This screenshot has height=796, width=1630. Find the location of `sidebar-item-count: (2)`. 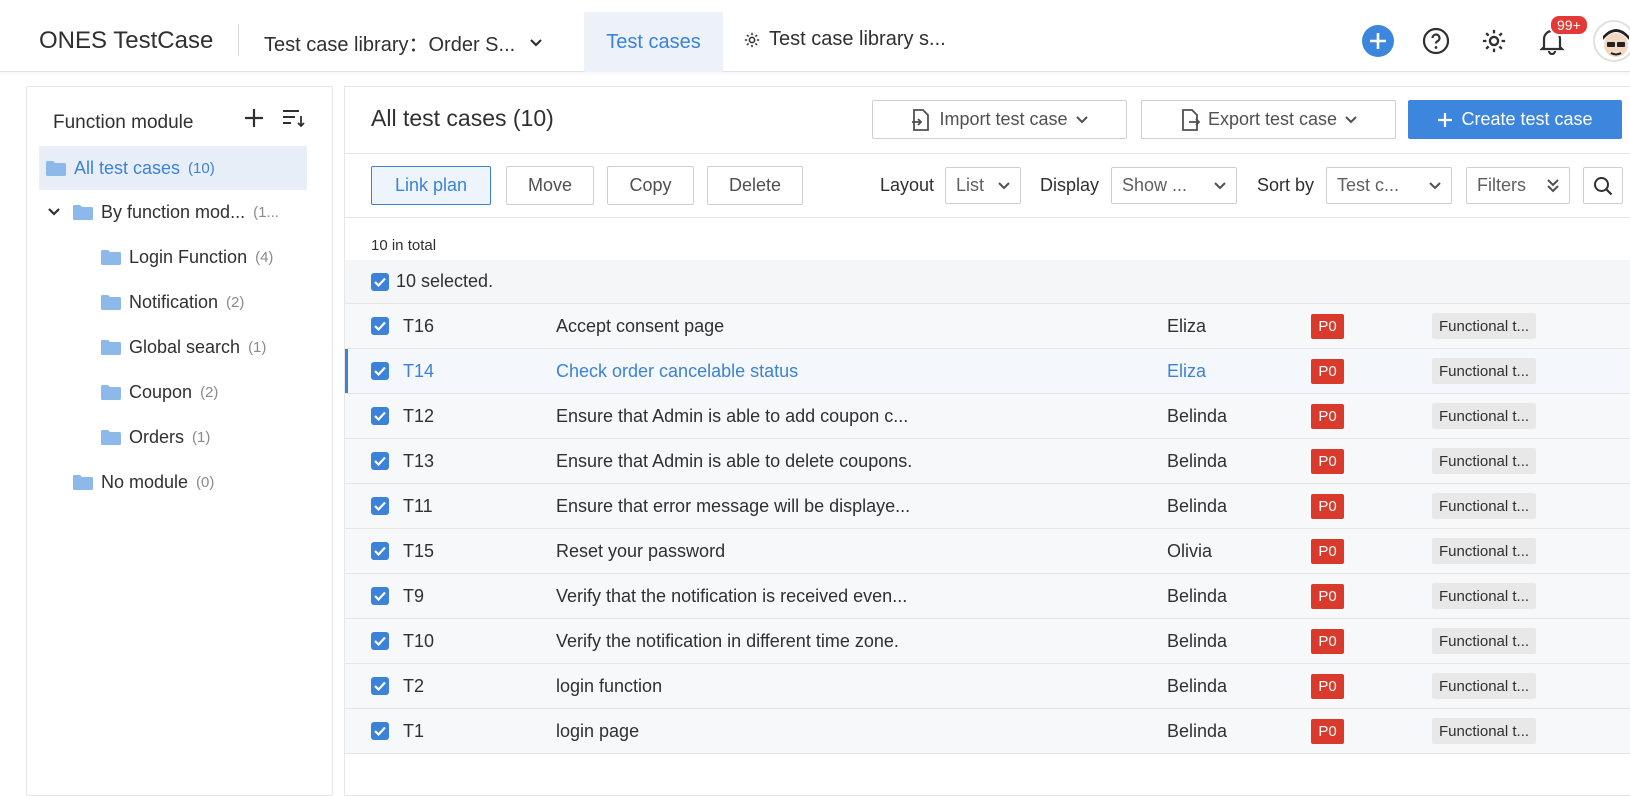

sidebar-item-count: (2) is located at coordinates (235, 302).